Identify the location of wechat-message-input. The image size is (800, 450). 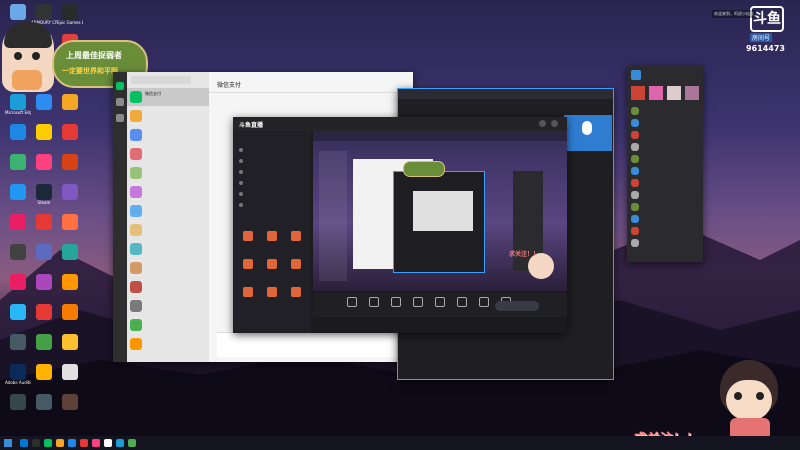
(312, 344).